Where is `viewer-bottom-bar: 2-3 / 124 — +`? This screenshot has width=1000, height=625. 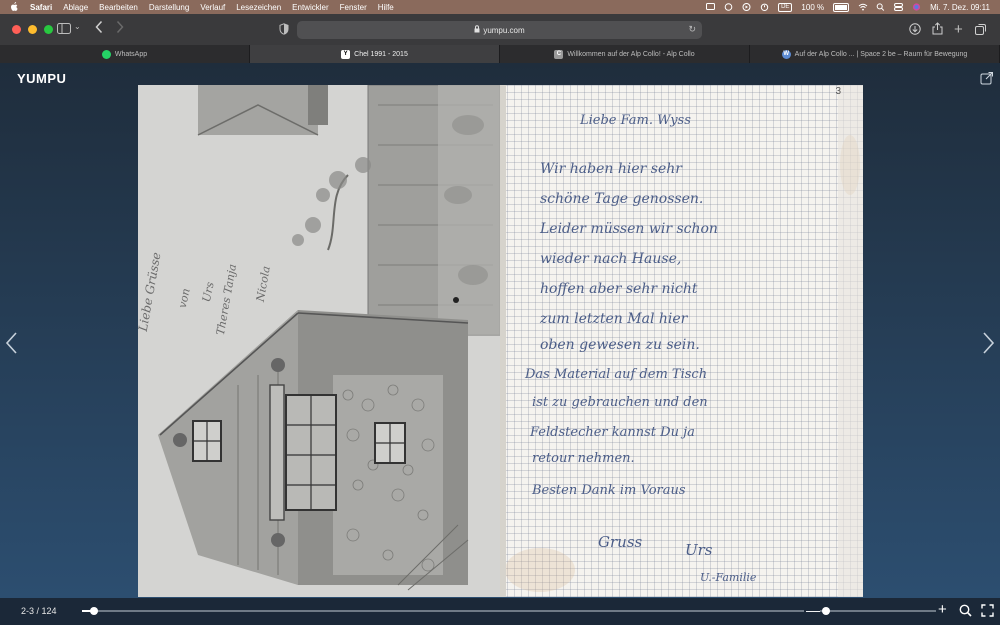
viewer-bottom-bar: 2-3 / 124 — + is located at coordinates (500, 611).